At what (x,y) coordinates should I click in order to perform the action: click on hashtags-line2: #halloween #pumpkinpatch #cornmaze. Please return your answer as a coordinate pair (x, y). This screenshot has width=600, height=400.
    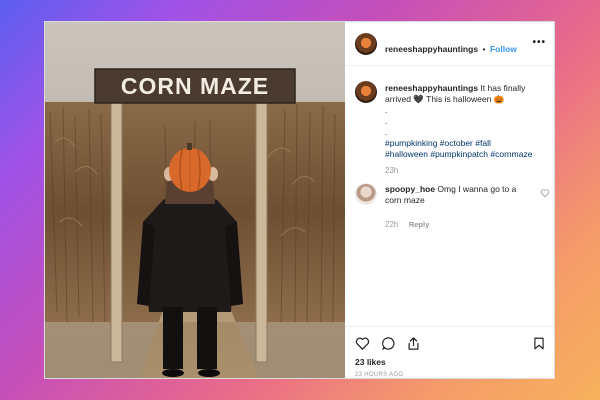
    Looking at the image, I should click on (467, 154).